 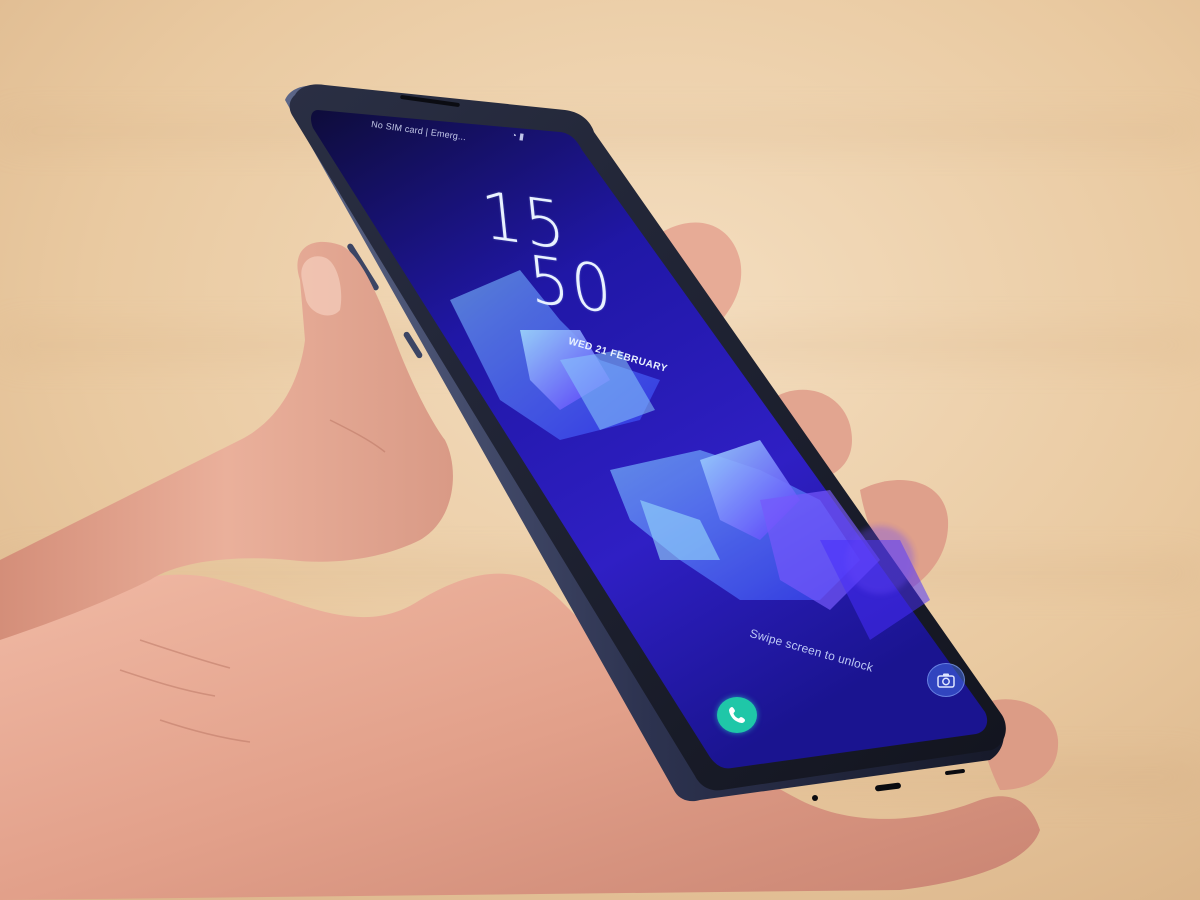 I want to click on phone-icon, so click(x=737, y=715).